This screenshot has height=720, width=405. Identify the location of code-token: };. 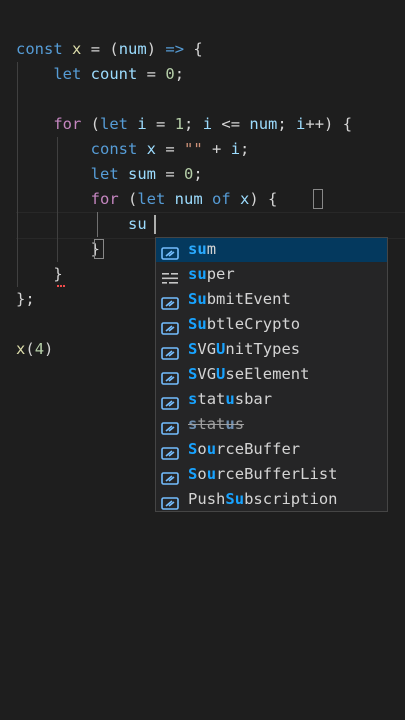
(25, 299).